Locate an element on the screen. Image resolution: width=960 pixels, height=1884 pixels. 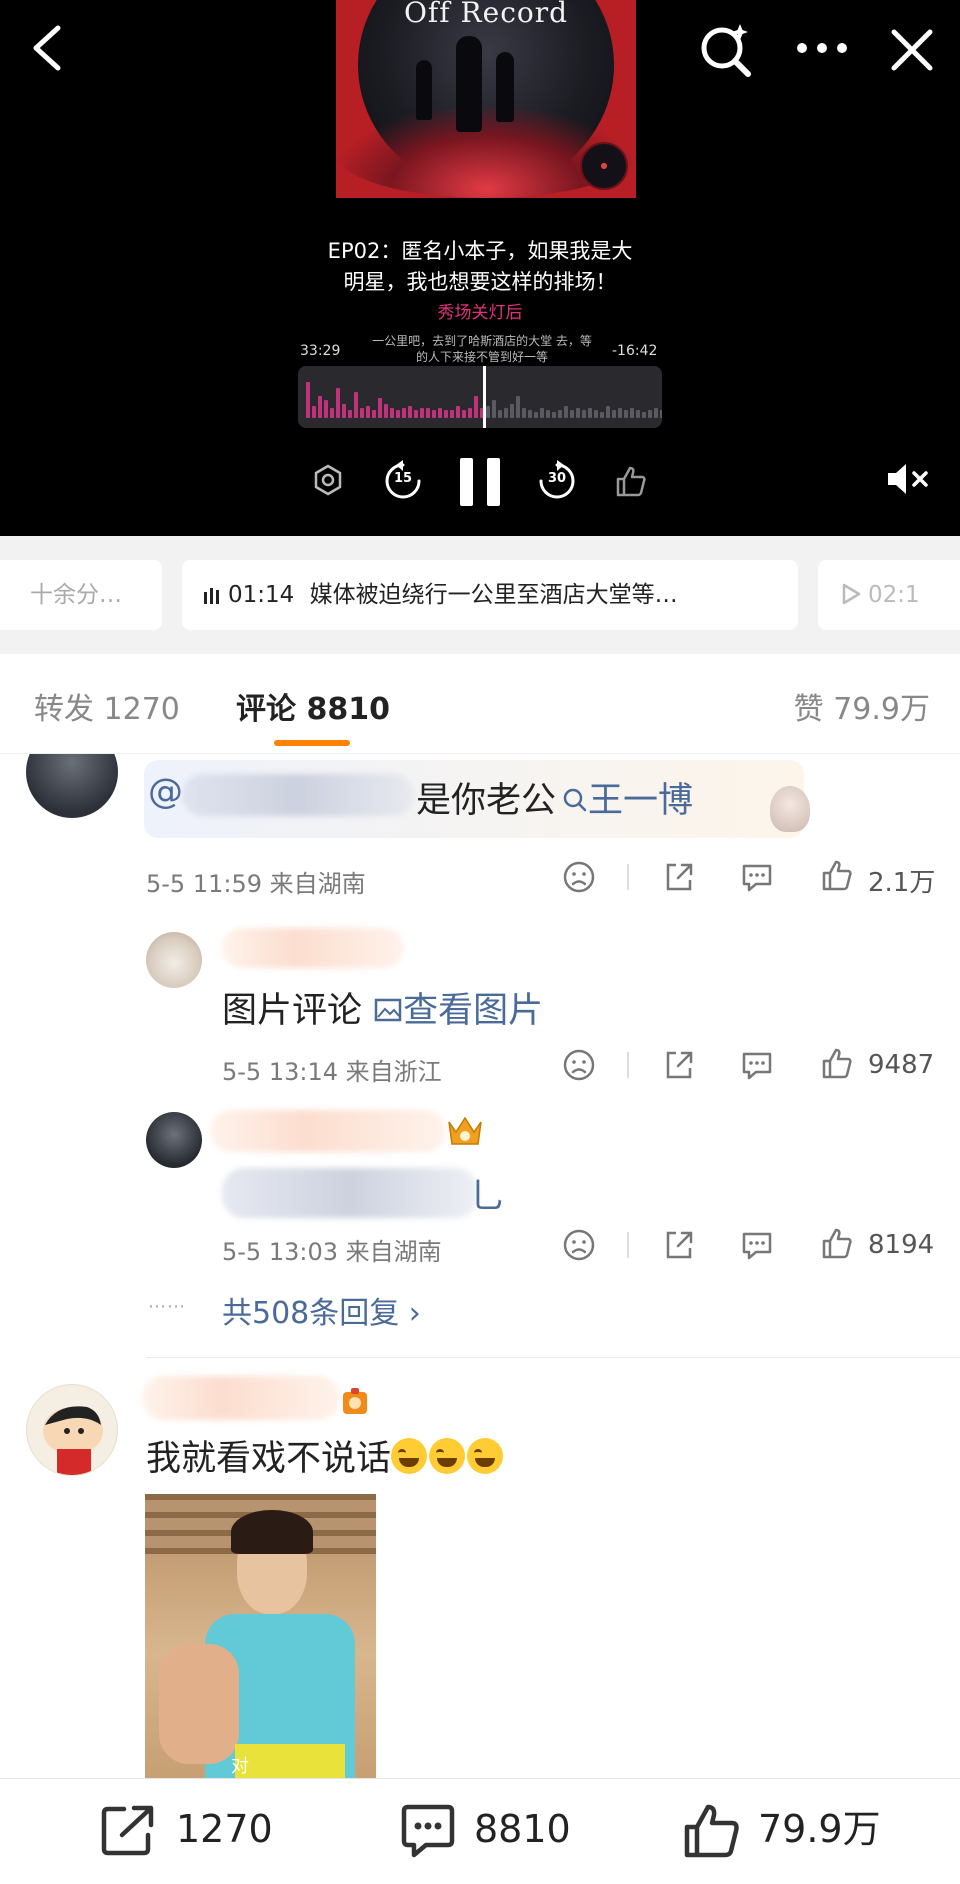
reply-meta: 5-5 13:03 来自湖南 is located at coordinates (332, 1252).